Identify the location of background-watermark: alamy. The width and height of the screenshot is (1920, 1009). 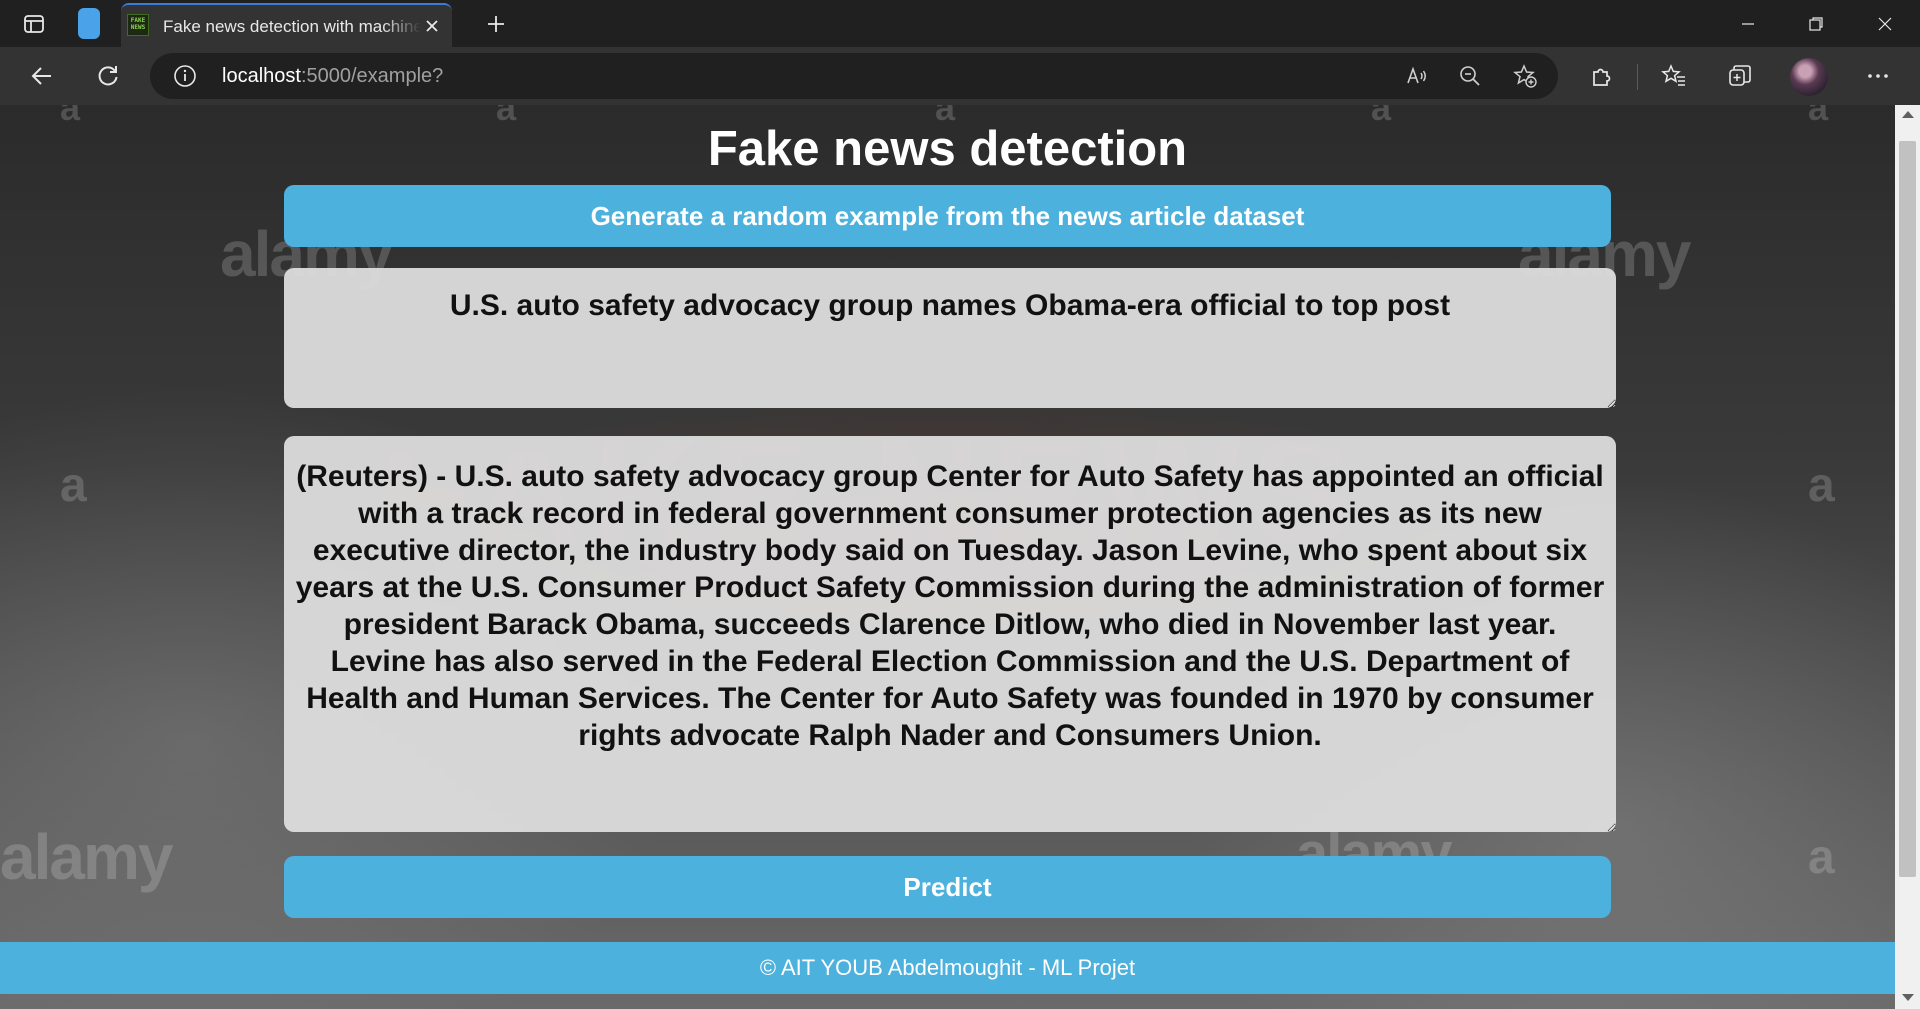
(86, 857).